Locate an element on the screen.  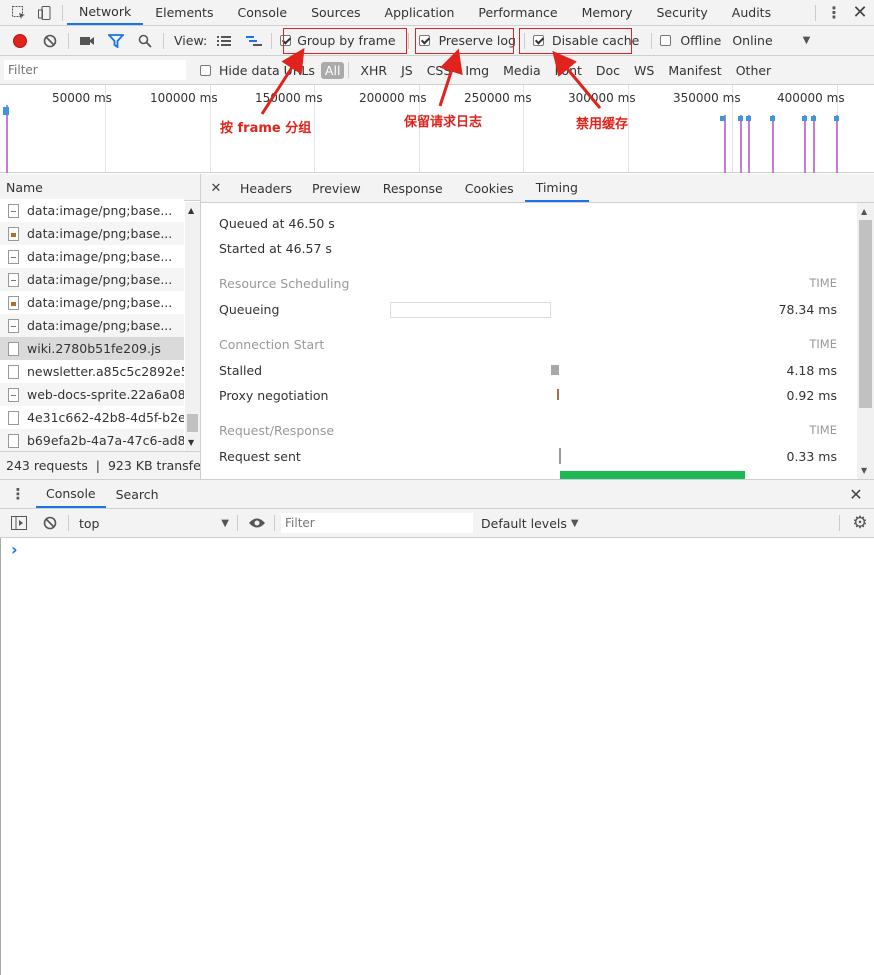
record-button is located at coordinates (20, 41).